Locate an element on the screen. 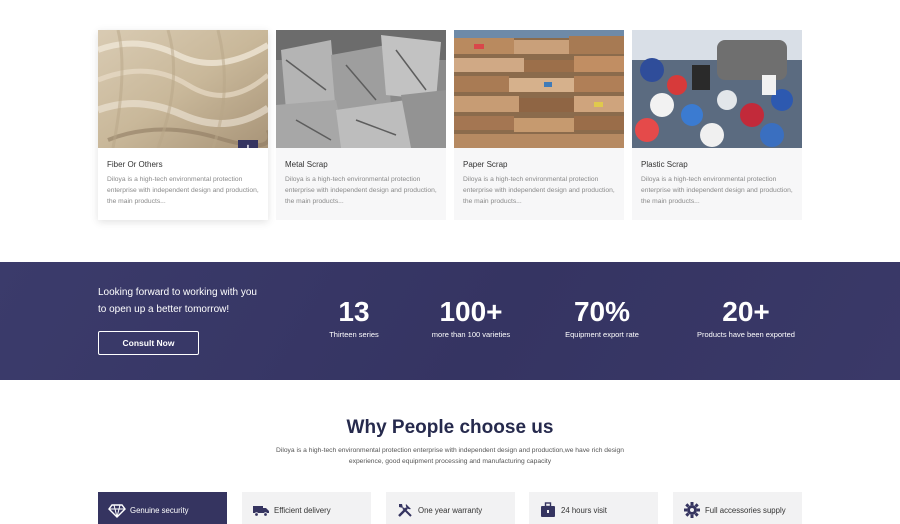  stat-value: 13 is located at coordinates (354, 311).